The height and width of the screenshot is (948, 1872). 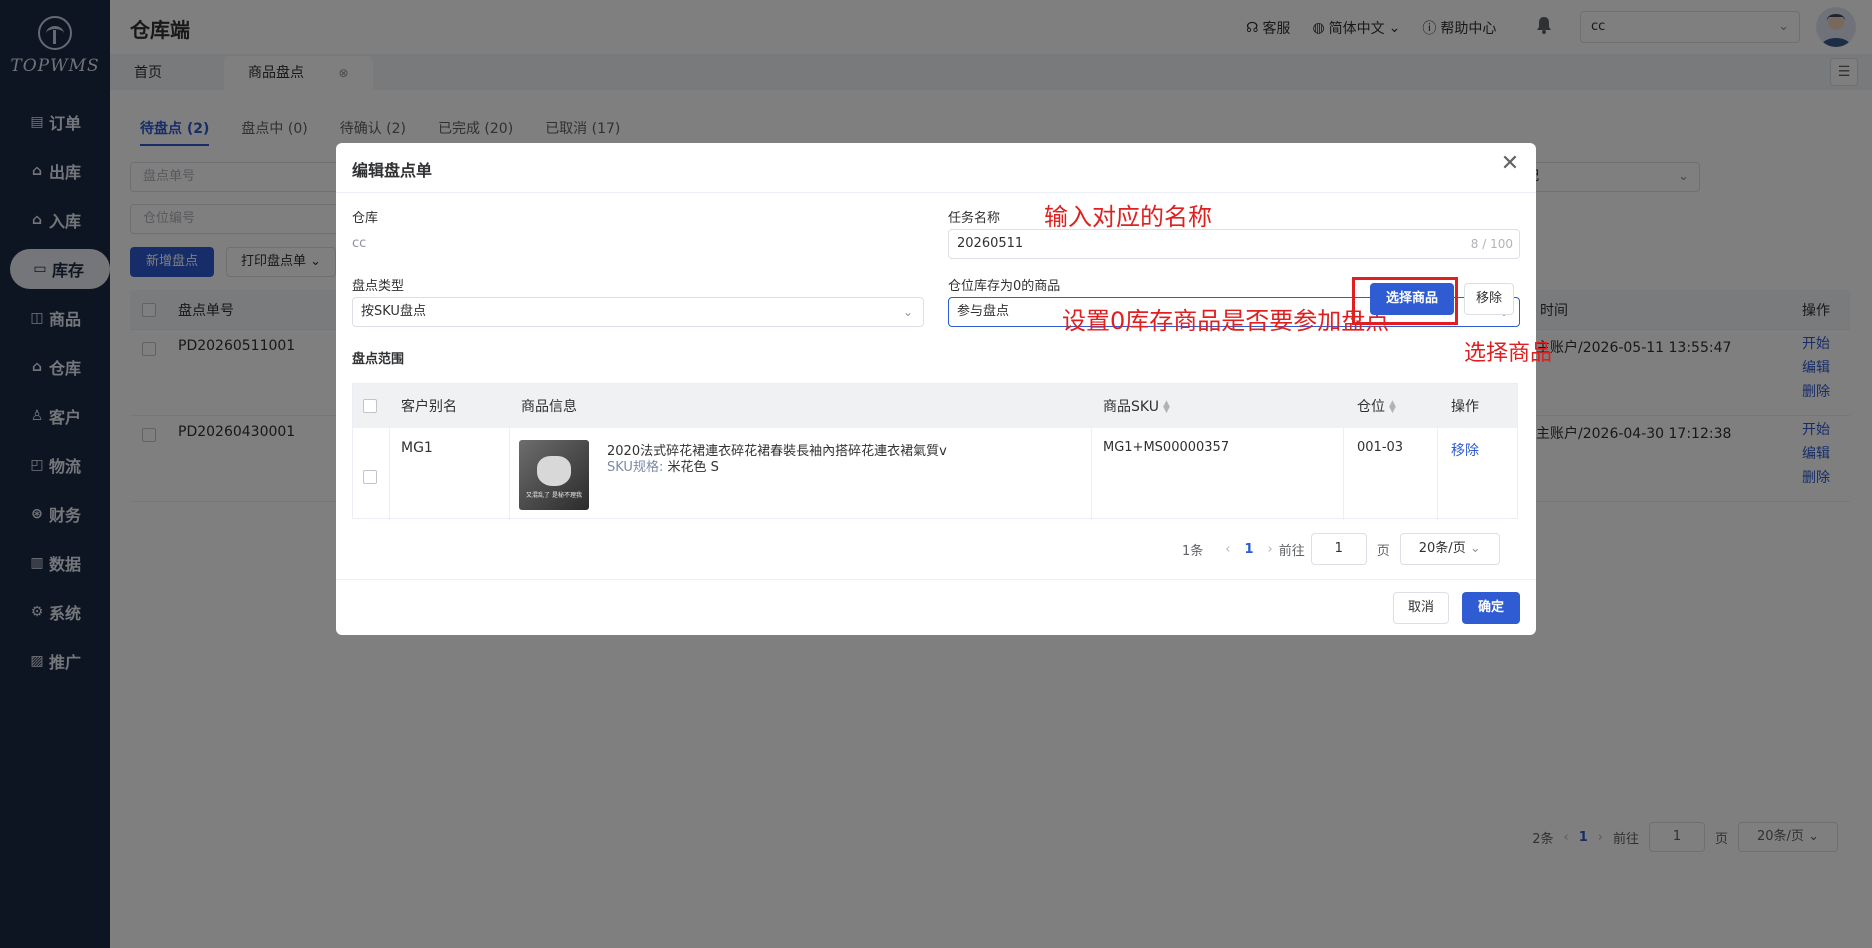 What do you see at coordinates (1383, 551) in the screenshot?
I see `pager-page-unit: 页` at bounding box center [1383, 551].